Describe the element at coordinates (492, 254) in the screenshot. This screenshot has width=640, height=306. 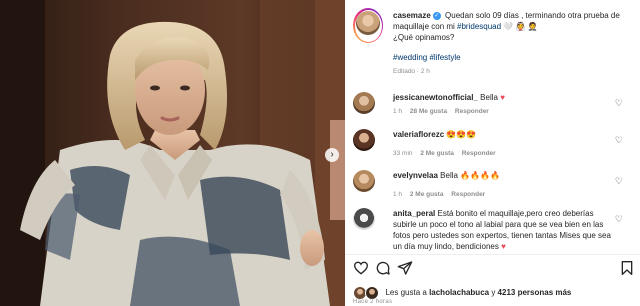
I see `actions-divider` at that location.